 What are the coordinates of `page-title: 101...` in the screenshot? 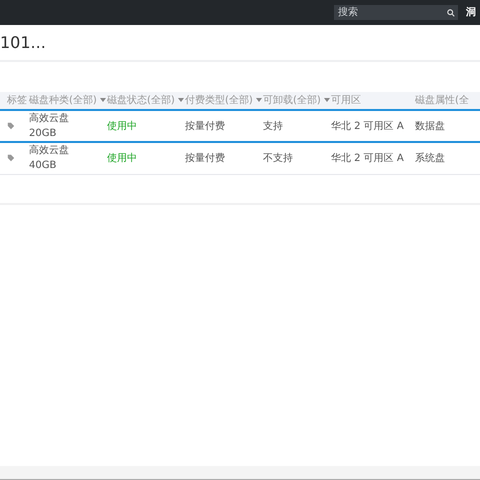 It's located at (23, 43).